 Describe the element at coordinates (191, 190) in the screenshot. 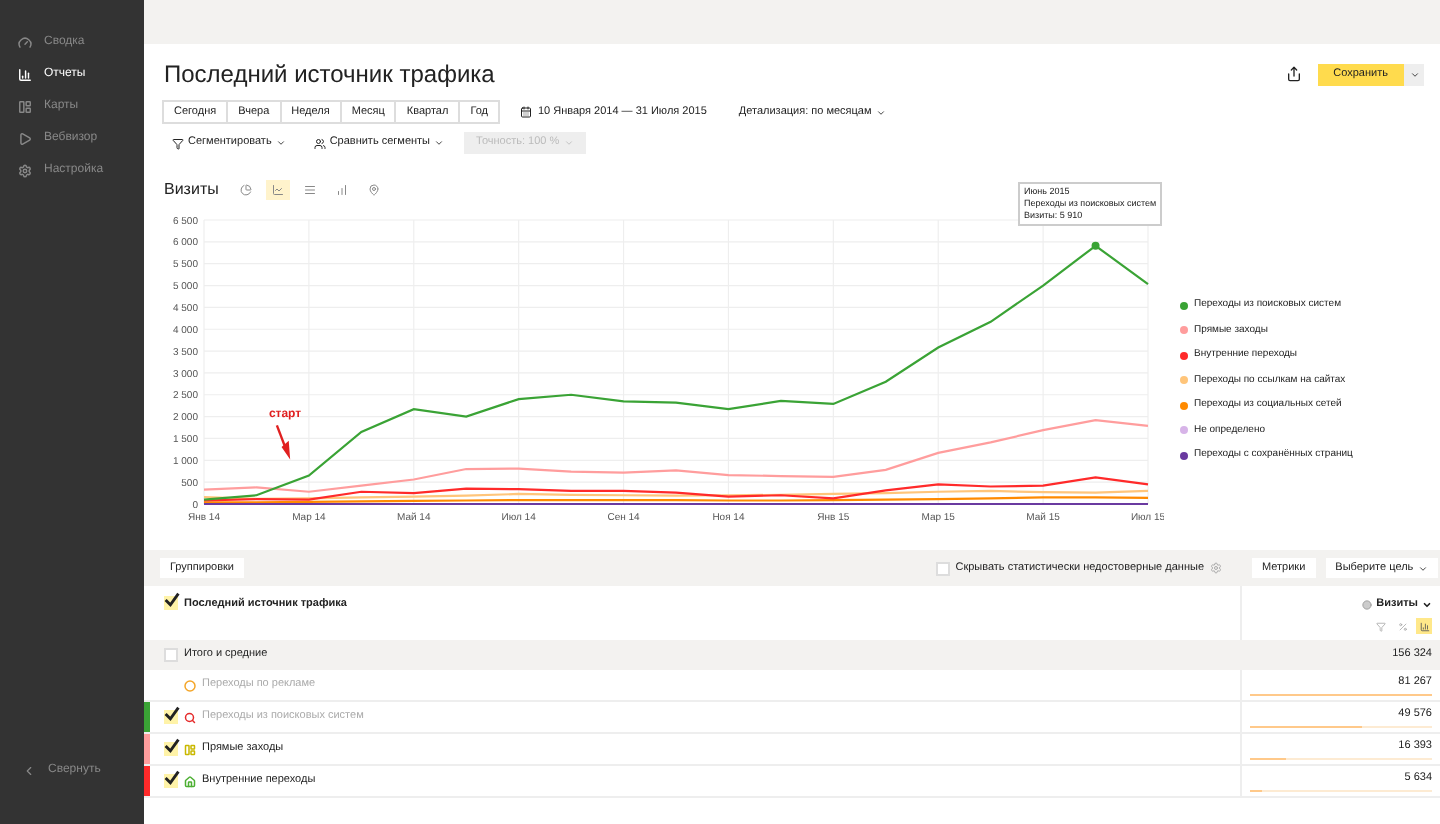

I see `chart-title: Визиты` at that location.